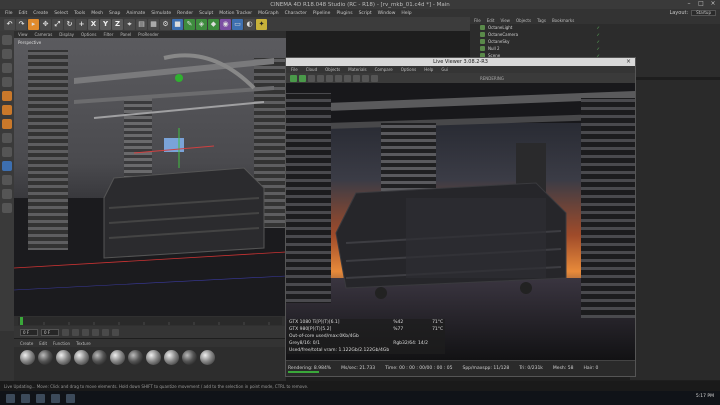  Describe the element at coordinates (293, 78) in the screenshot. I see `send-scene-icon` at that location.